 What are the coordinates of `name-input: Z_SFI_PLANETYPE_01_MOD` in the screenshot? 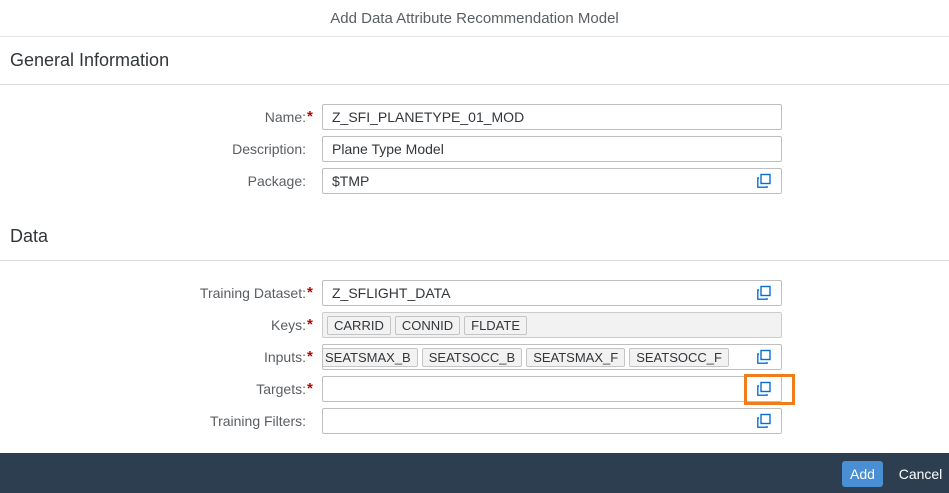 It's located at (552, 117).